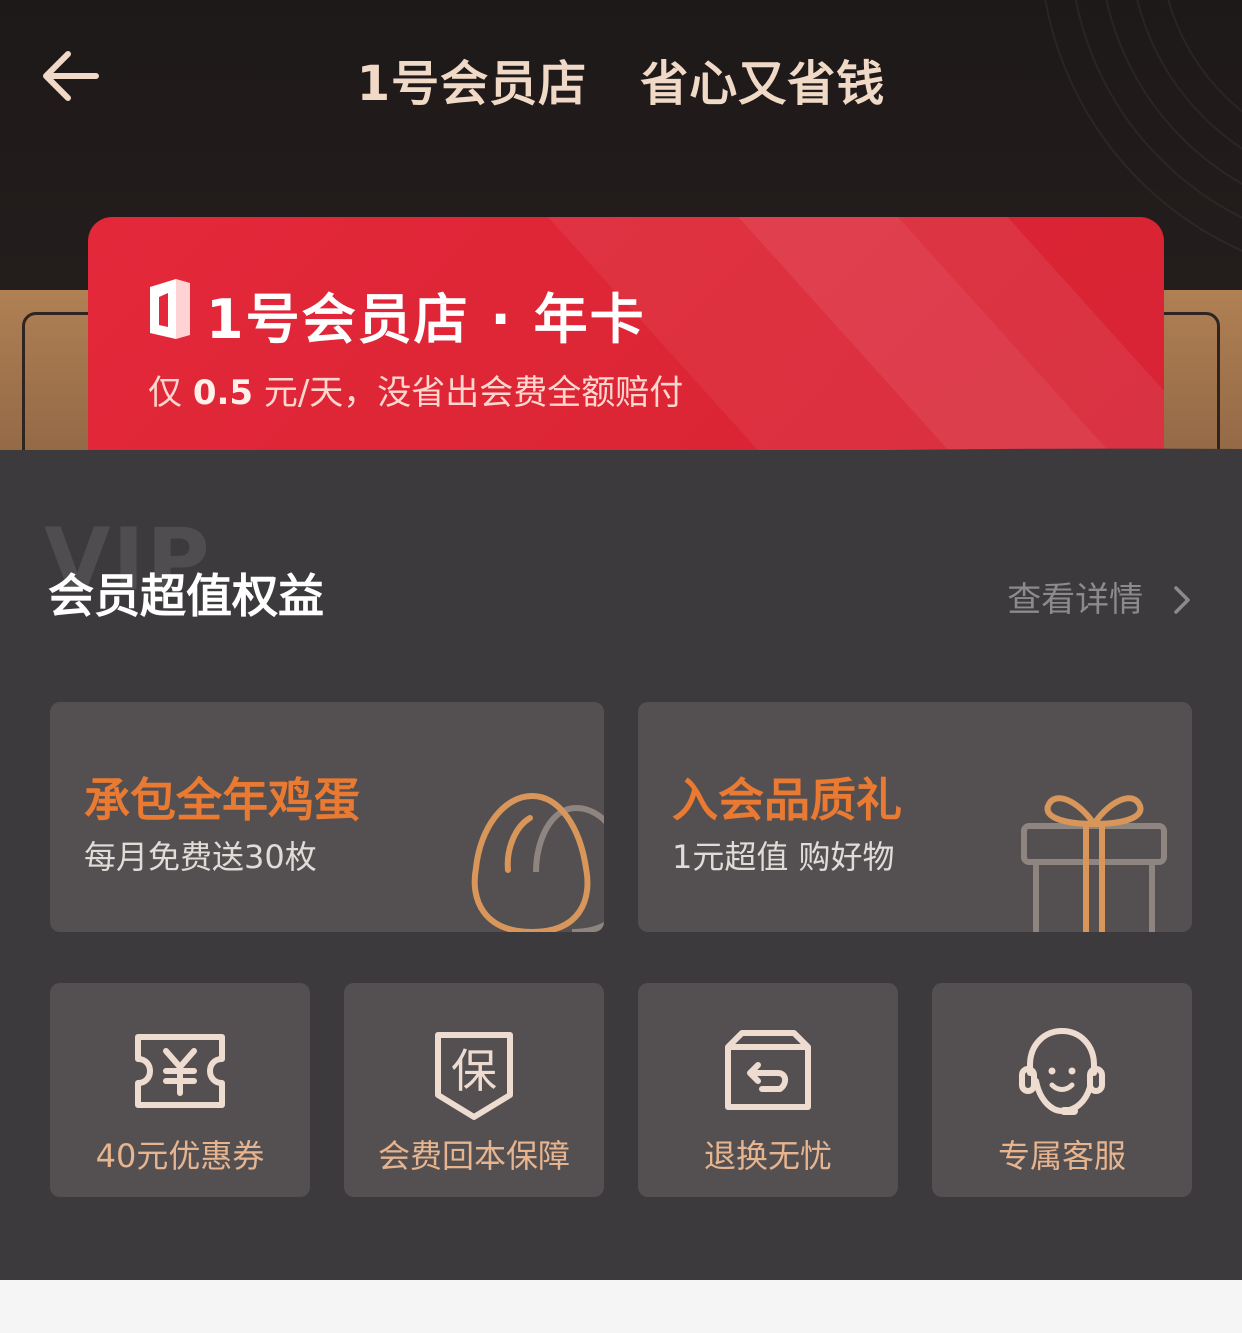  What do you see at coordinates (1094, 863) in the screenshot?
I see `gift-icon` at bounding box center [1094, 863].